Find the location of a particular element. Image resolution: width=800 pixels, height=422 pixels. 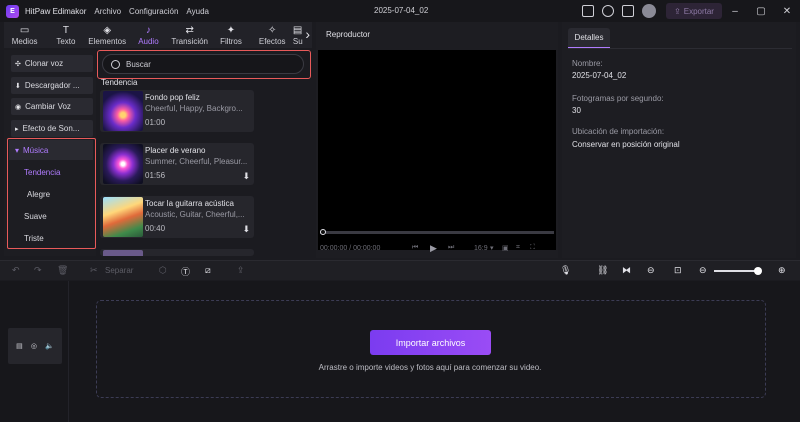

menu-configuracion: Configuración is located at coordinates (153, 11).